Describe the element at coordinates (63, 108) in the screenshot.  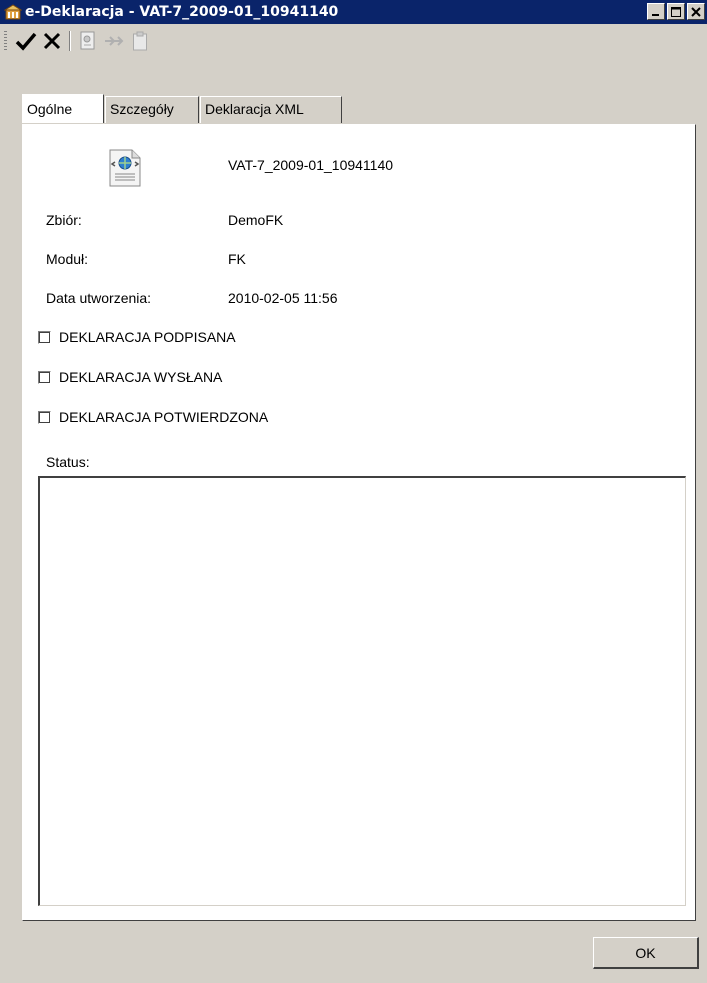
I see `tab-ogolne: Ogólne` at that location.